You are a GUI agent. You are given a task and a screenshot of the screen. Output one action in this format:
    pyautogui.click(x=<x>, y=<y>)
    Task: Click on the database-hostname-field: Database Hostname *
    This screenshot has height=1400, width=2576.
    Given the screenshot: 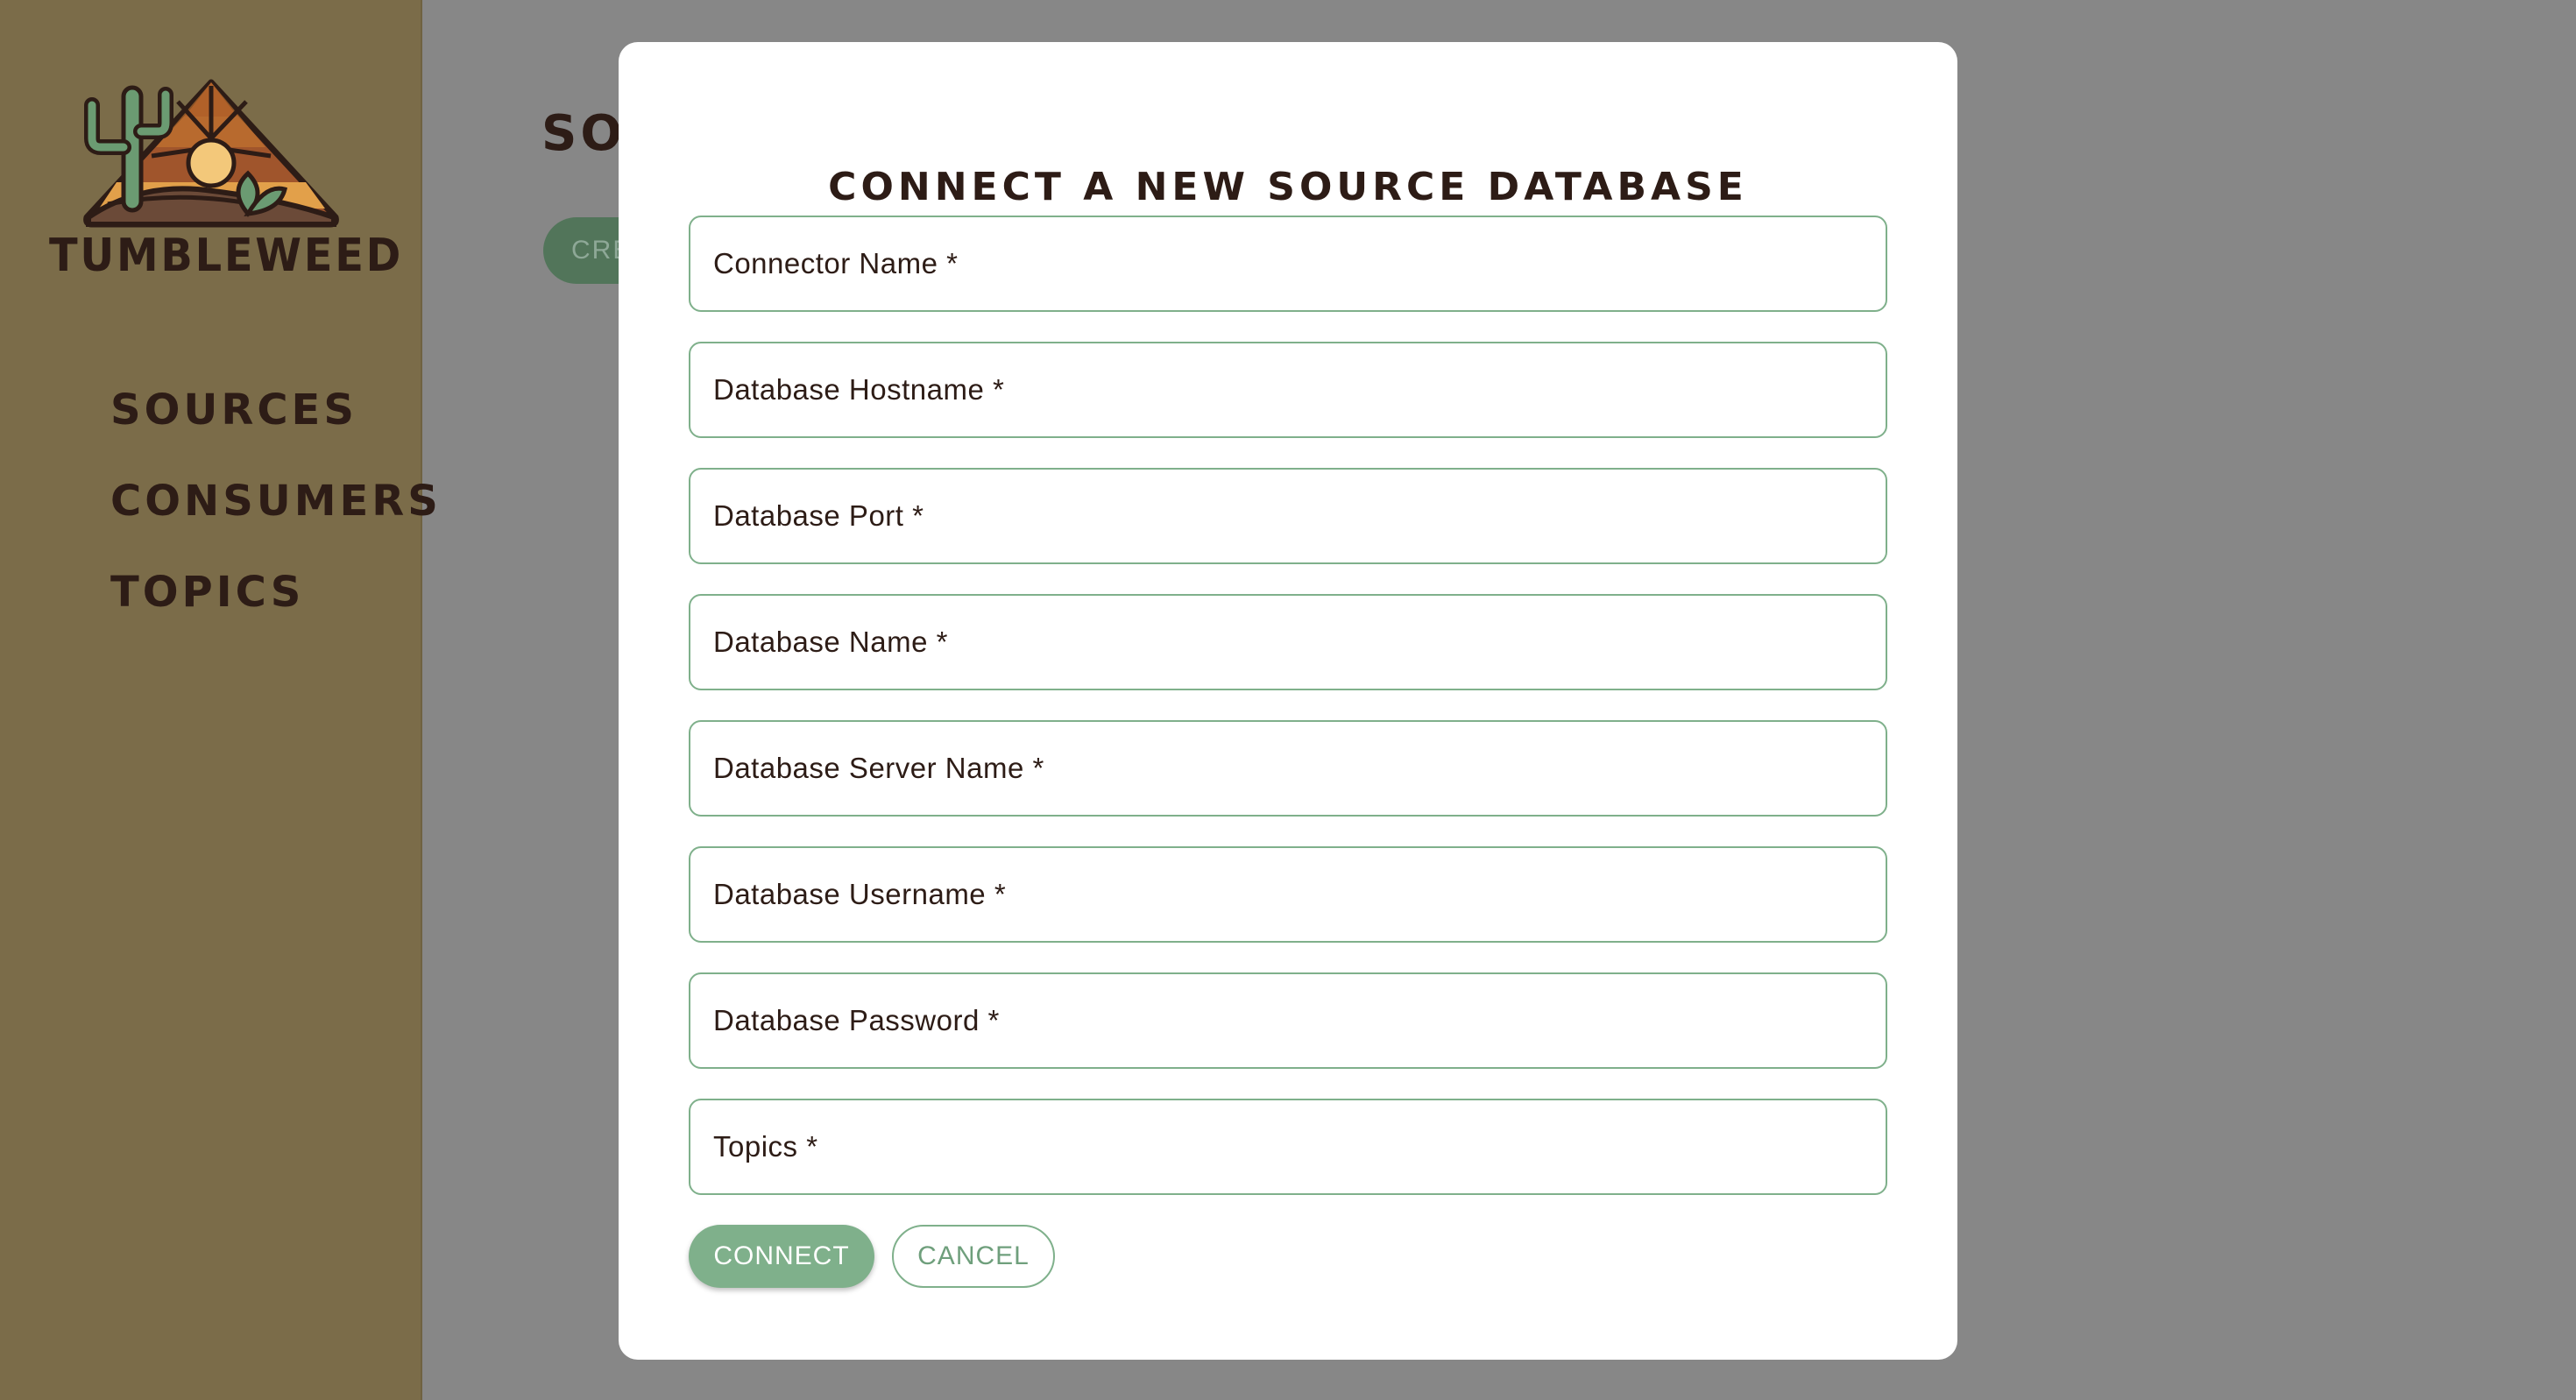 What is the action you would take?
    pyautogui.click(x=1288, y=390)
    